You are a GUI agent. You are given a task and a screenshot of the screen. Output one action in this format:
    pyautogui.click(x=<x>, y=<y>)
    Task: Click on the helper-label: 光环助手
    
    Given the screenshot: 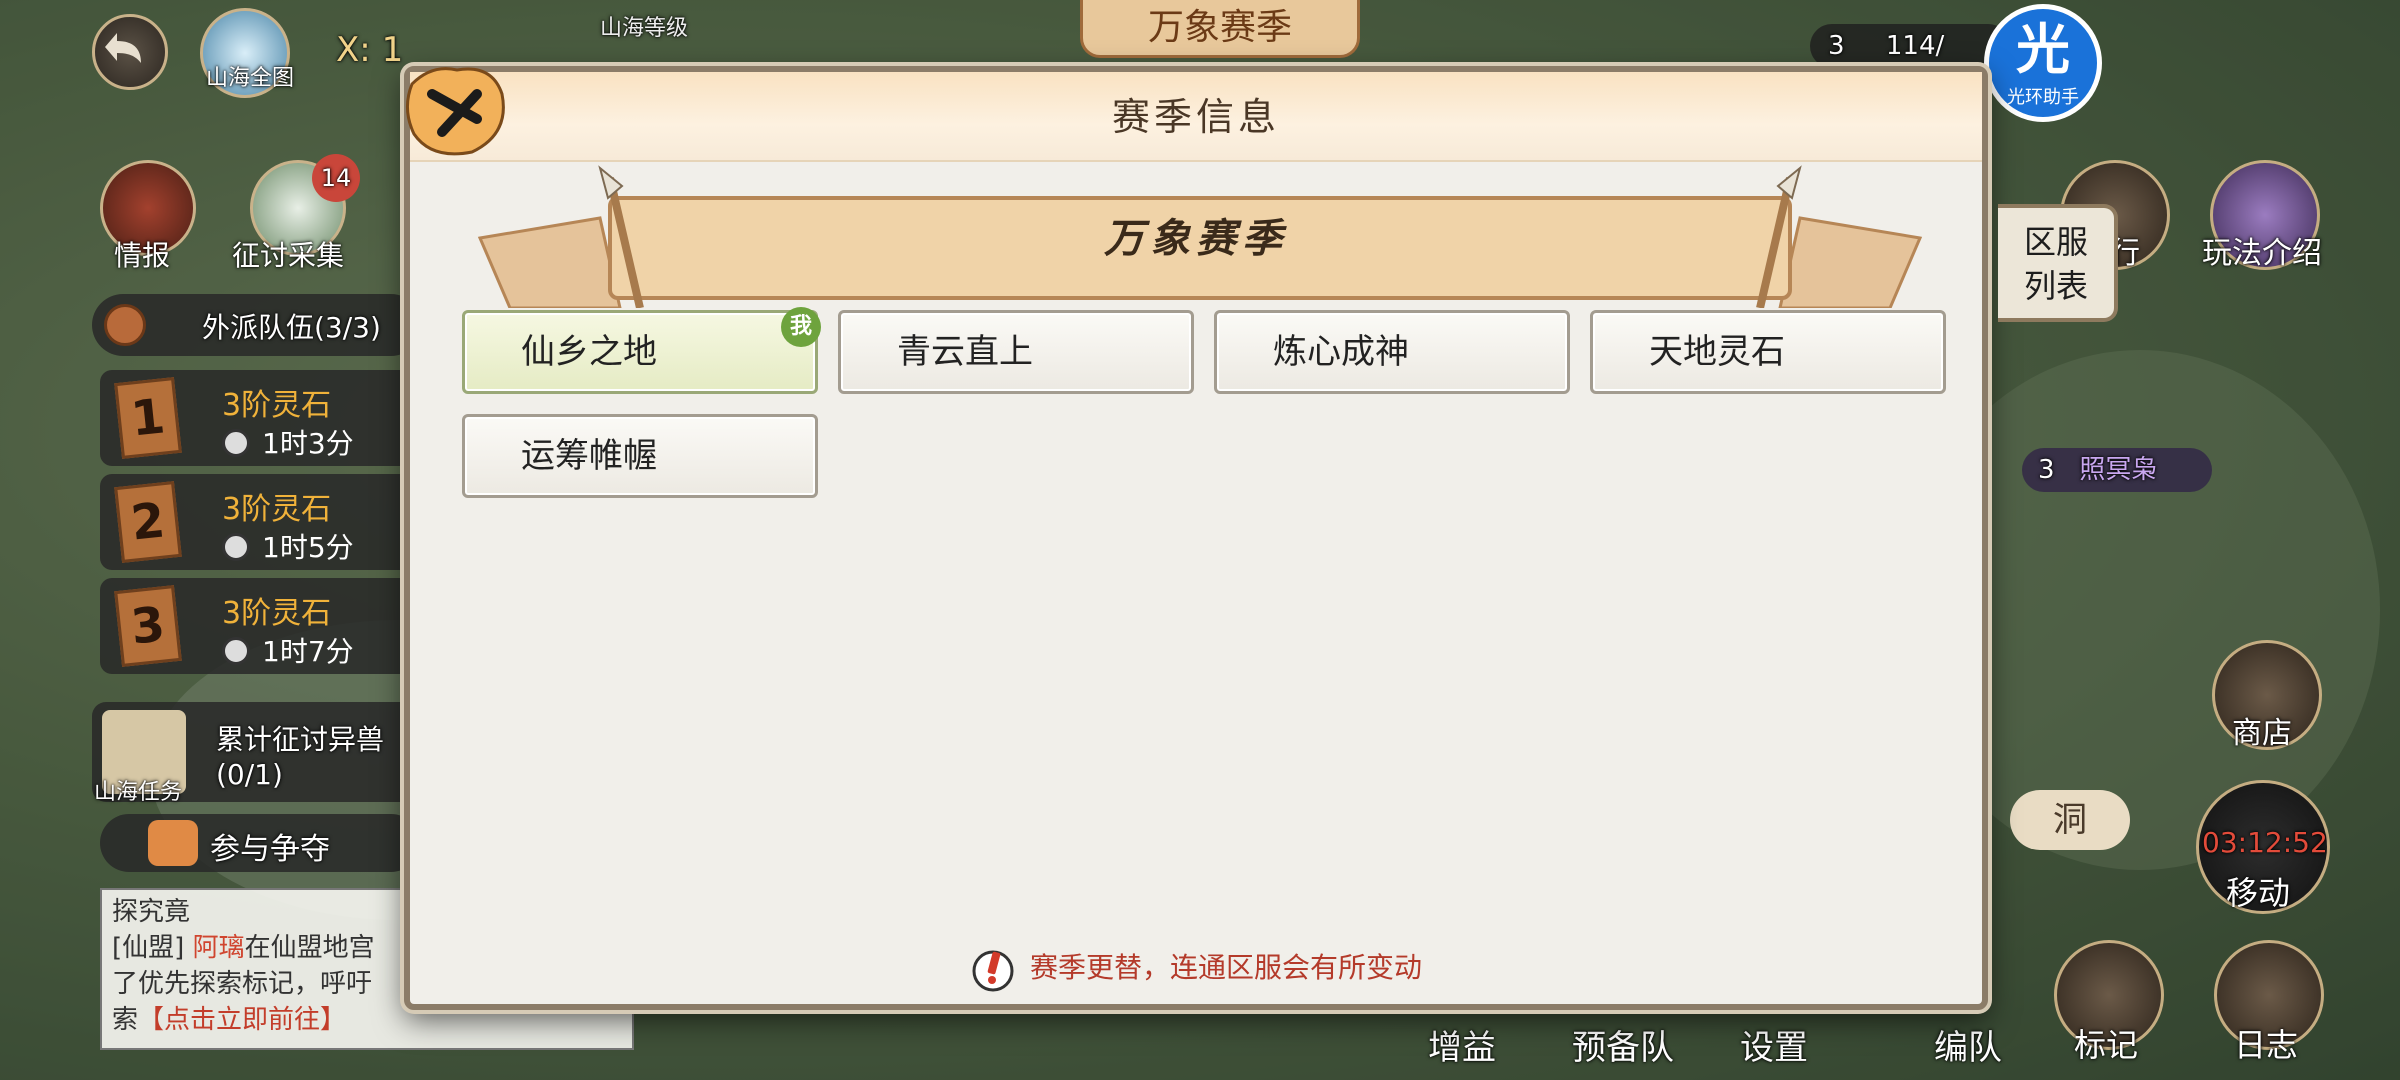 What is the action you would take?
    pyautogui.click(x=2043, y=97)
    